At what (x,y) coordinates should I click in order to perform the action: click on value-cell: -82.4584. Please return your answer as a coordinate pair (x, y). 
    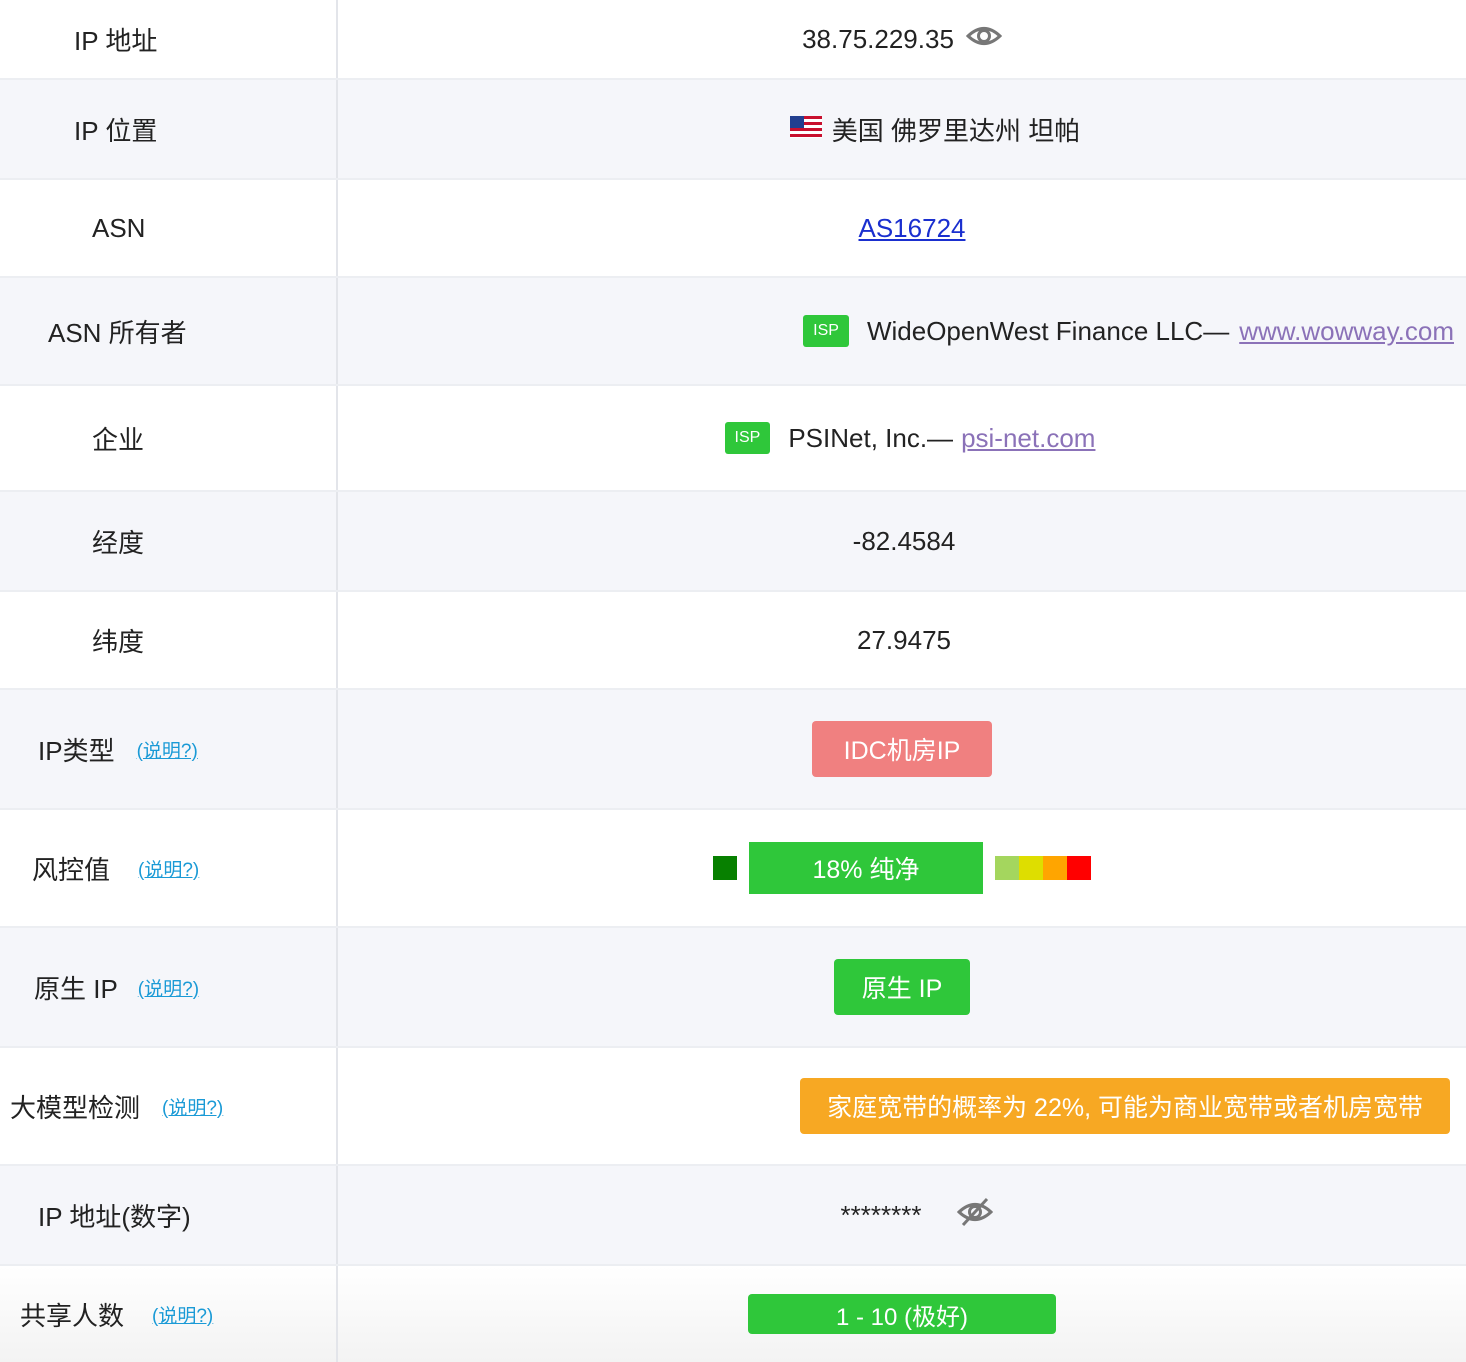
    Looking at the image, I should click on (902, 541).